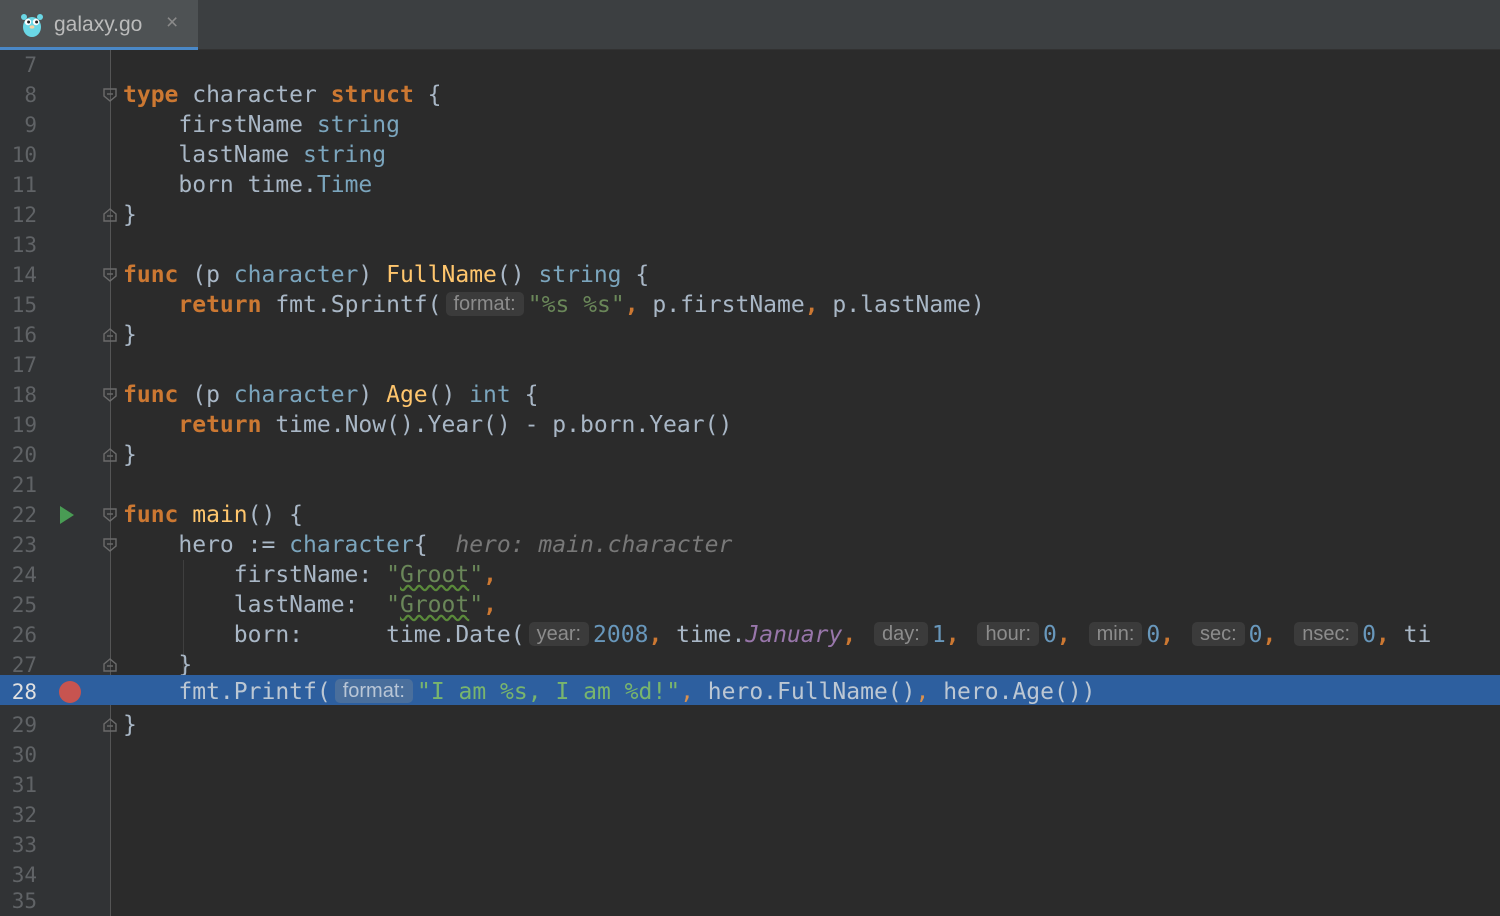  I want to click on code-line: 32, so click(750, 815).